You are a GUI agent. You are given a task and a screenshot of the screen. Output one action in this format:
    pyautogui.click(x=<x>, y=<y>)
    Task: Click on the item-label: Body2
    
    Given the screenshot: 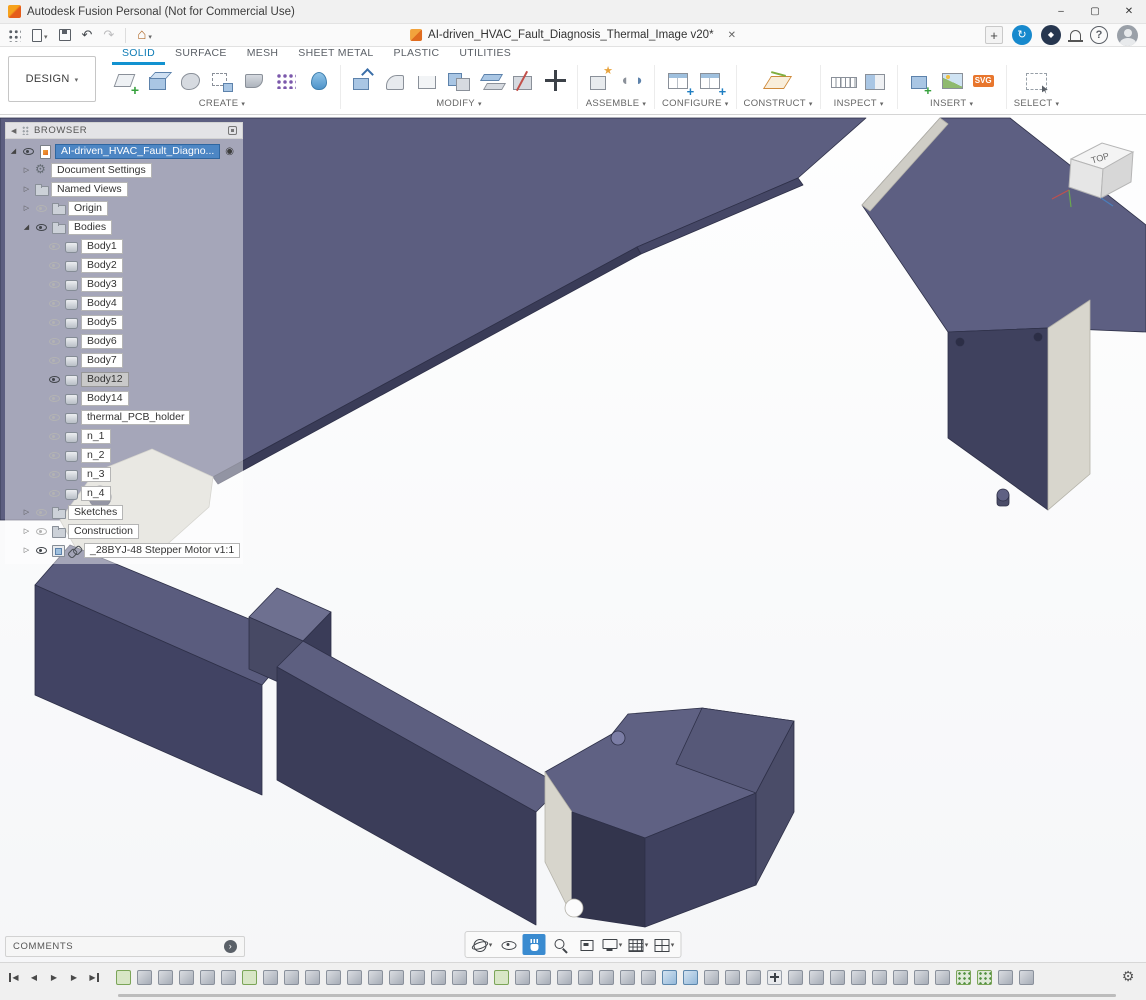 What is the action you would take?
    pyautogui.click(x=102, y=265)
    